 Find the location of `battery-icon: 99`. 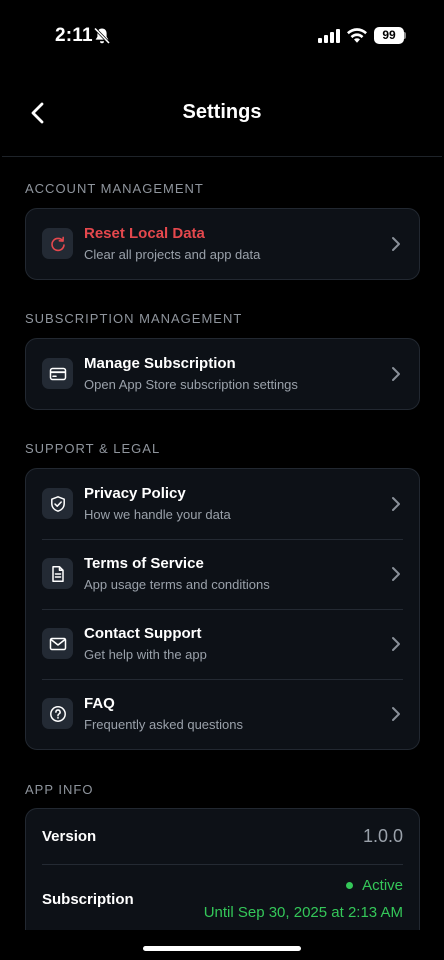

battery-icon: 99 is located at coordinates (389, 35).